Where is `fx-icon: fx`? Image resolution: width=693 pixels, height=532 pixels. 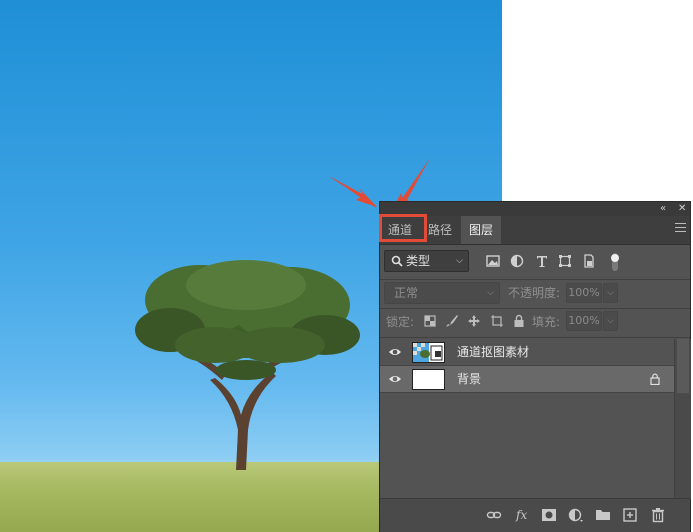
fx-icon: fx is located at coordinates (522, 515).